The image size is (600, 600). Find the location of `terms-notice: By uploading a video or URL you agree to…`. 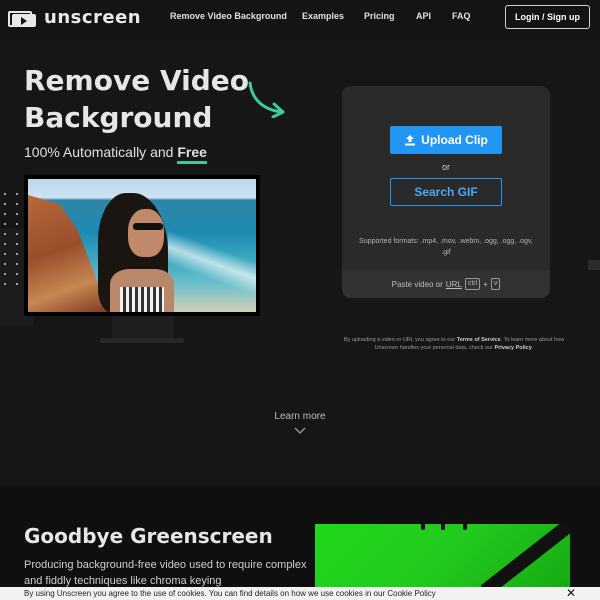

terms-notice: By uploading a video or URL you agree to… is located at coordinates (454, 344).